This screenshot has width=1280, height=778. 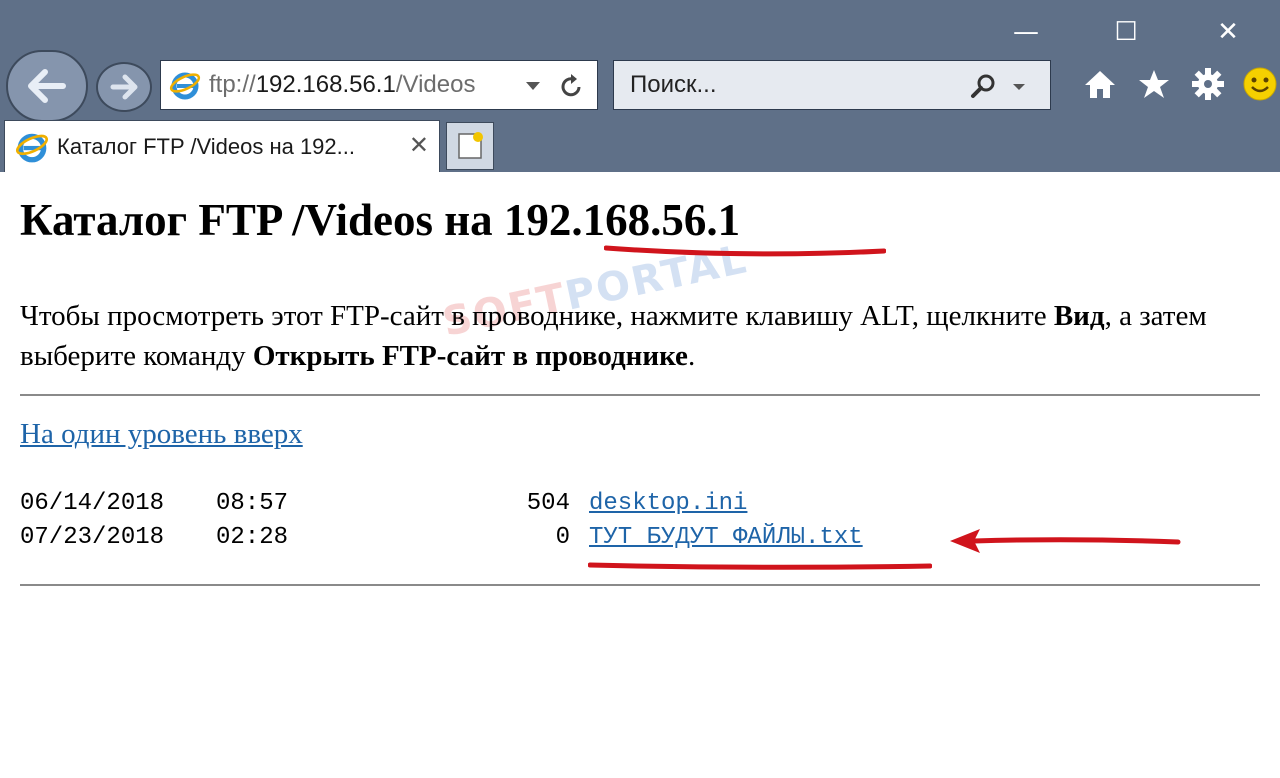 I want to click on maximize-button: ☐, so click(x=1126, y=32).